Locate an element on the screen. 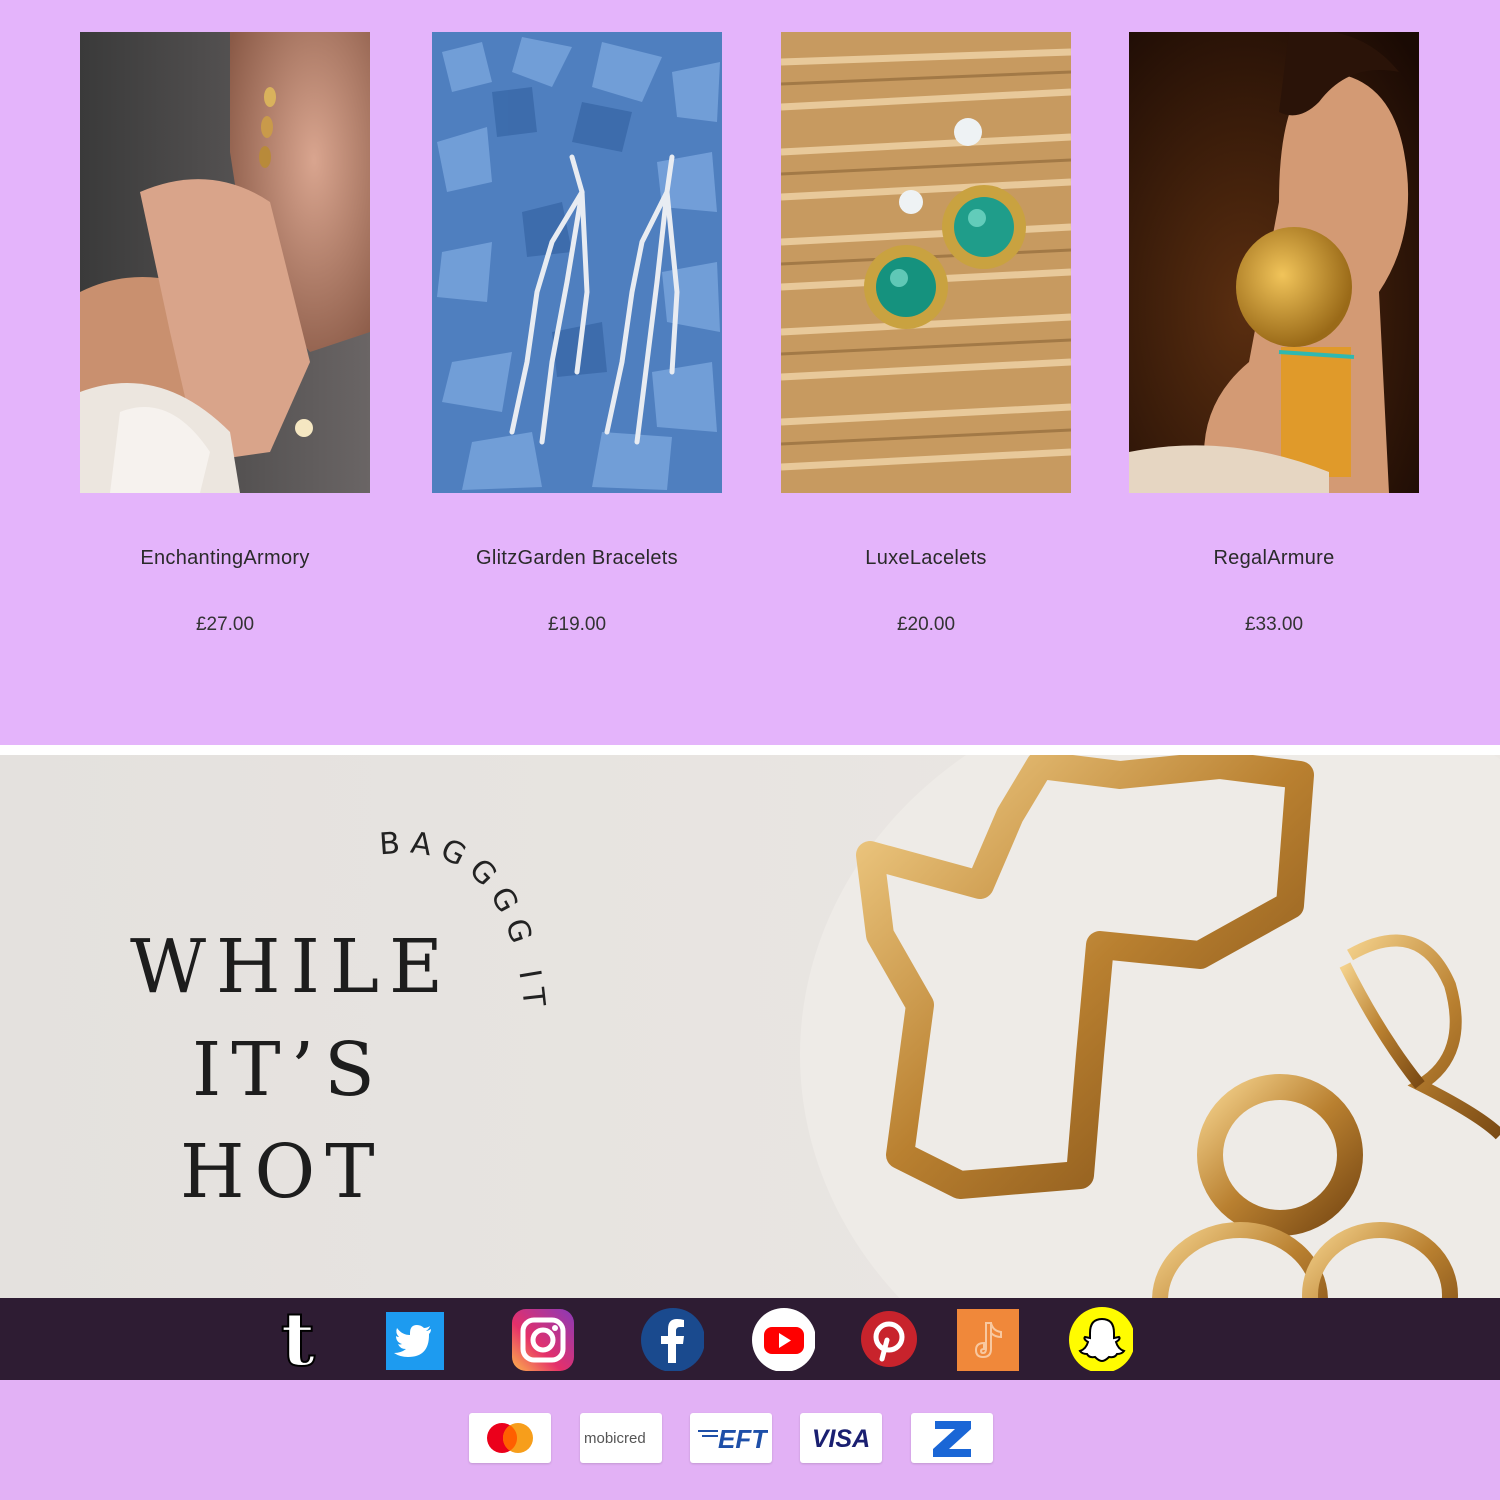 This screenshot has width=1500, height=1500. twitter-icon is located at coordinates (415, 1339).